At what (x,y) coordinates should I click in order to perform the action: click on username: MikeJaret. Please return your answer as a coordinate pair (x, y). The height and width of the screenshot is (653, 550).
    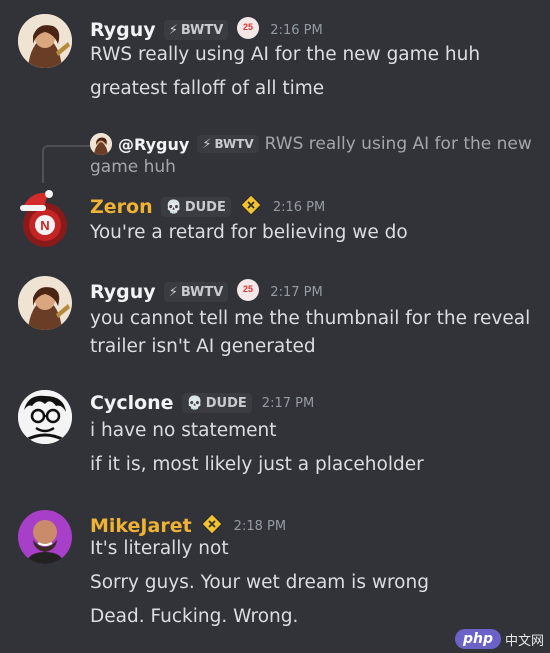
    Looking at the image, I should click on (141, 526).